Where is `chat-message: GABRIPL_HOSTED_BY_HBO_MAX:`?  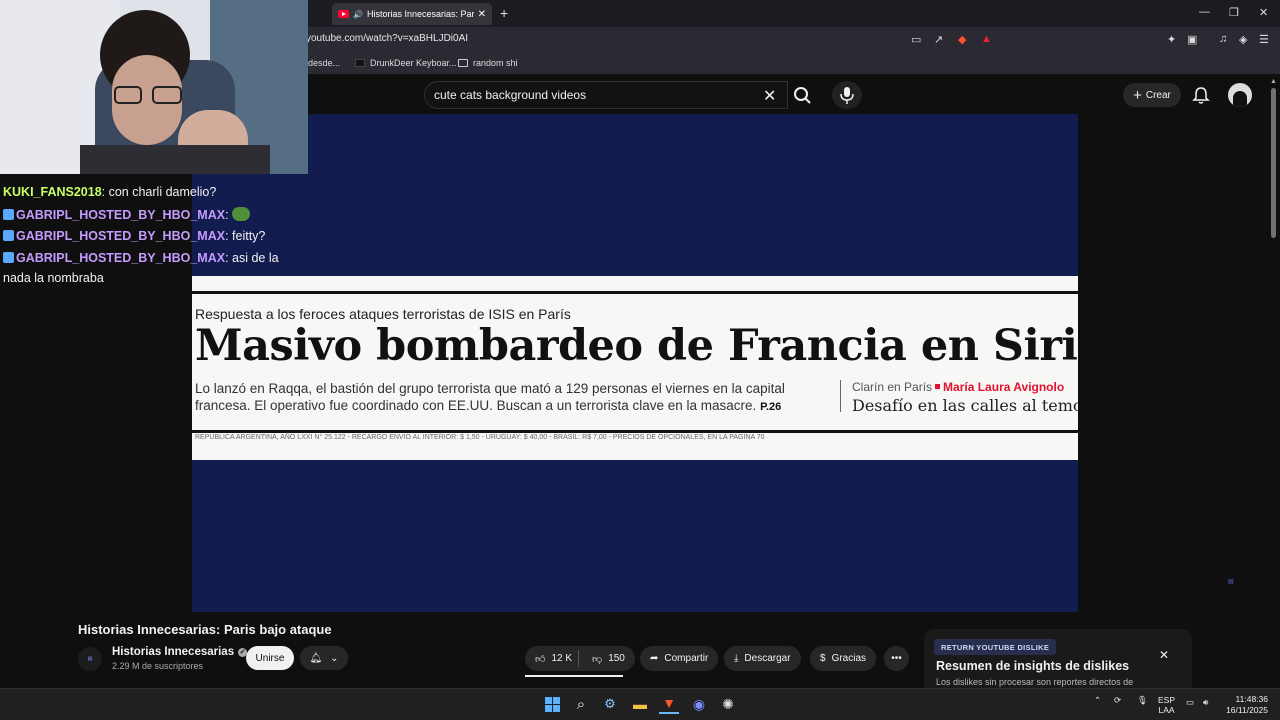 chat-message: GABRIPL_HOSTED_BY_HBO_MAX: is located at coordinates (127, 214).